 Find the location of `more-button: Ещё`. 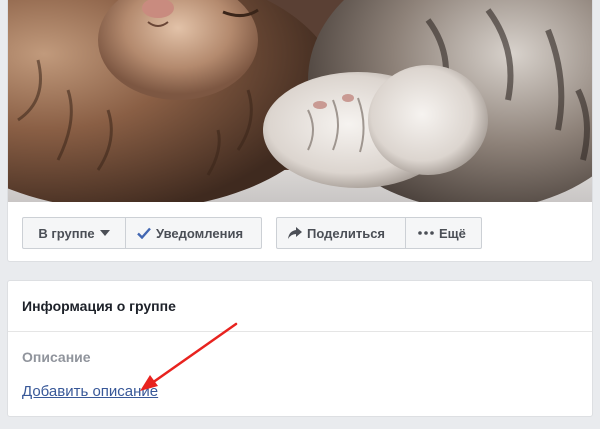

more-button: Ещё is located at coordinates (443, 233).